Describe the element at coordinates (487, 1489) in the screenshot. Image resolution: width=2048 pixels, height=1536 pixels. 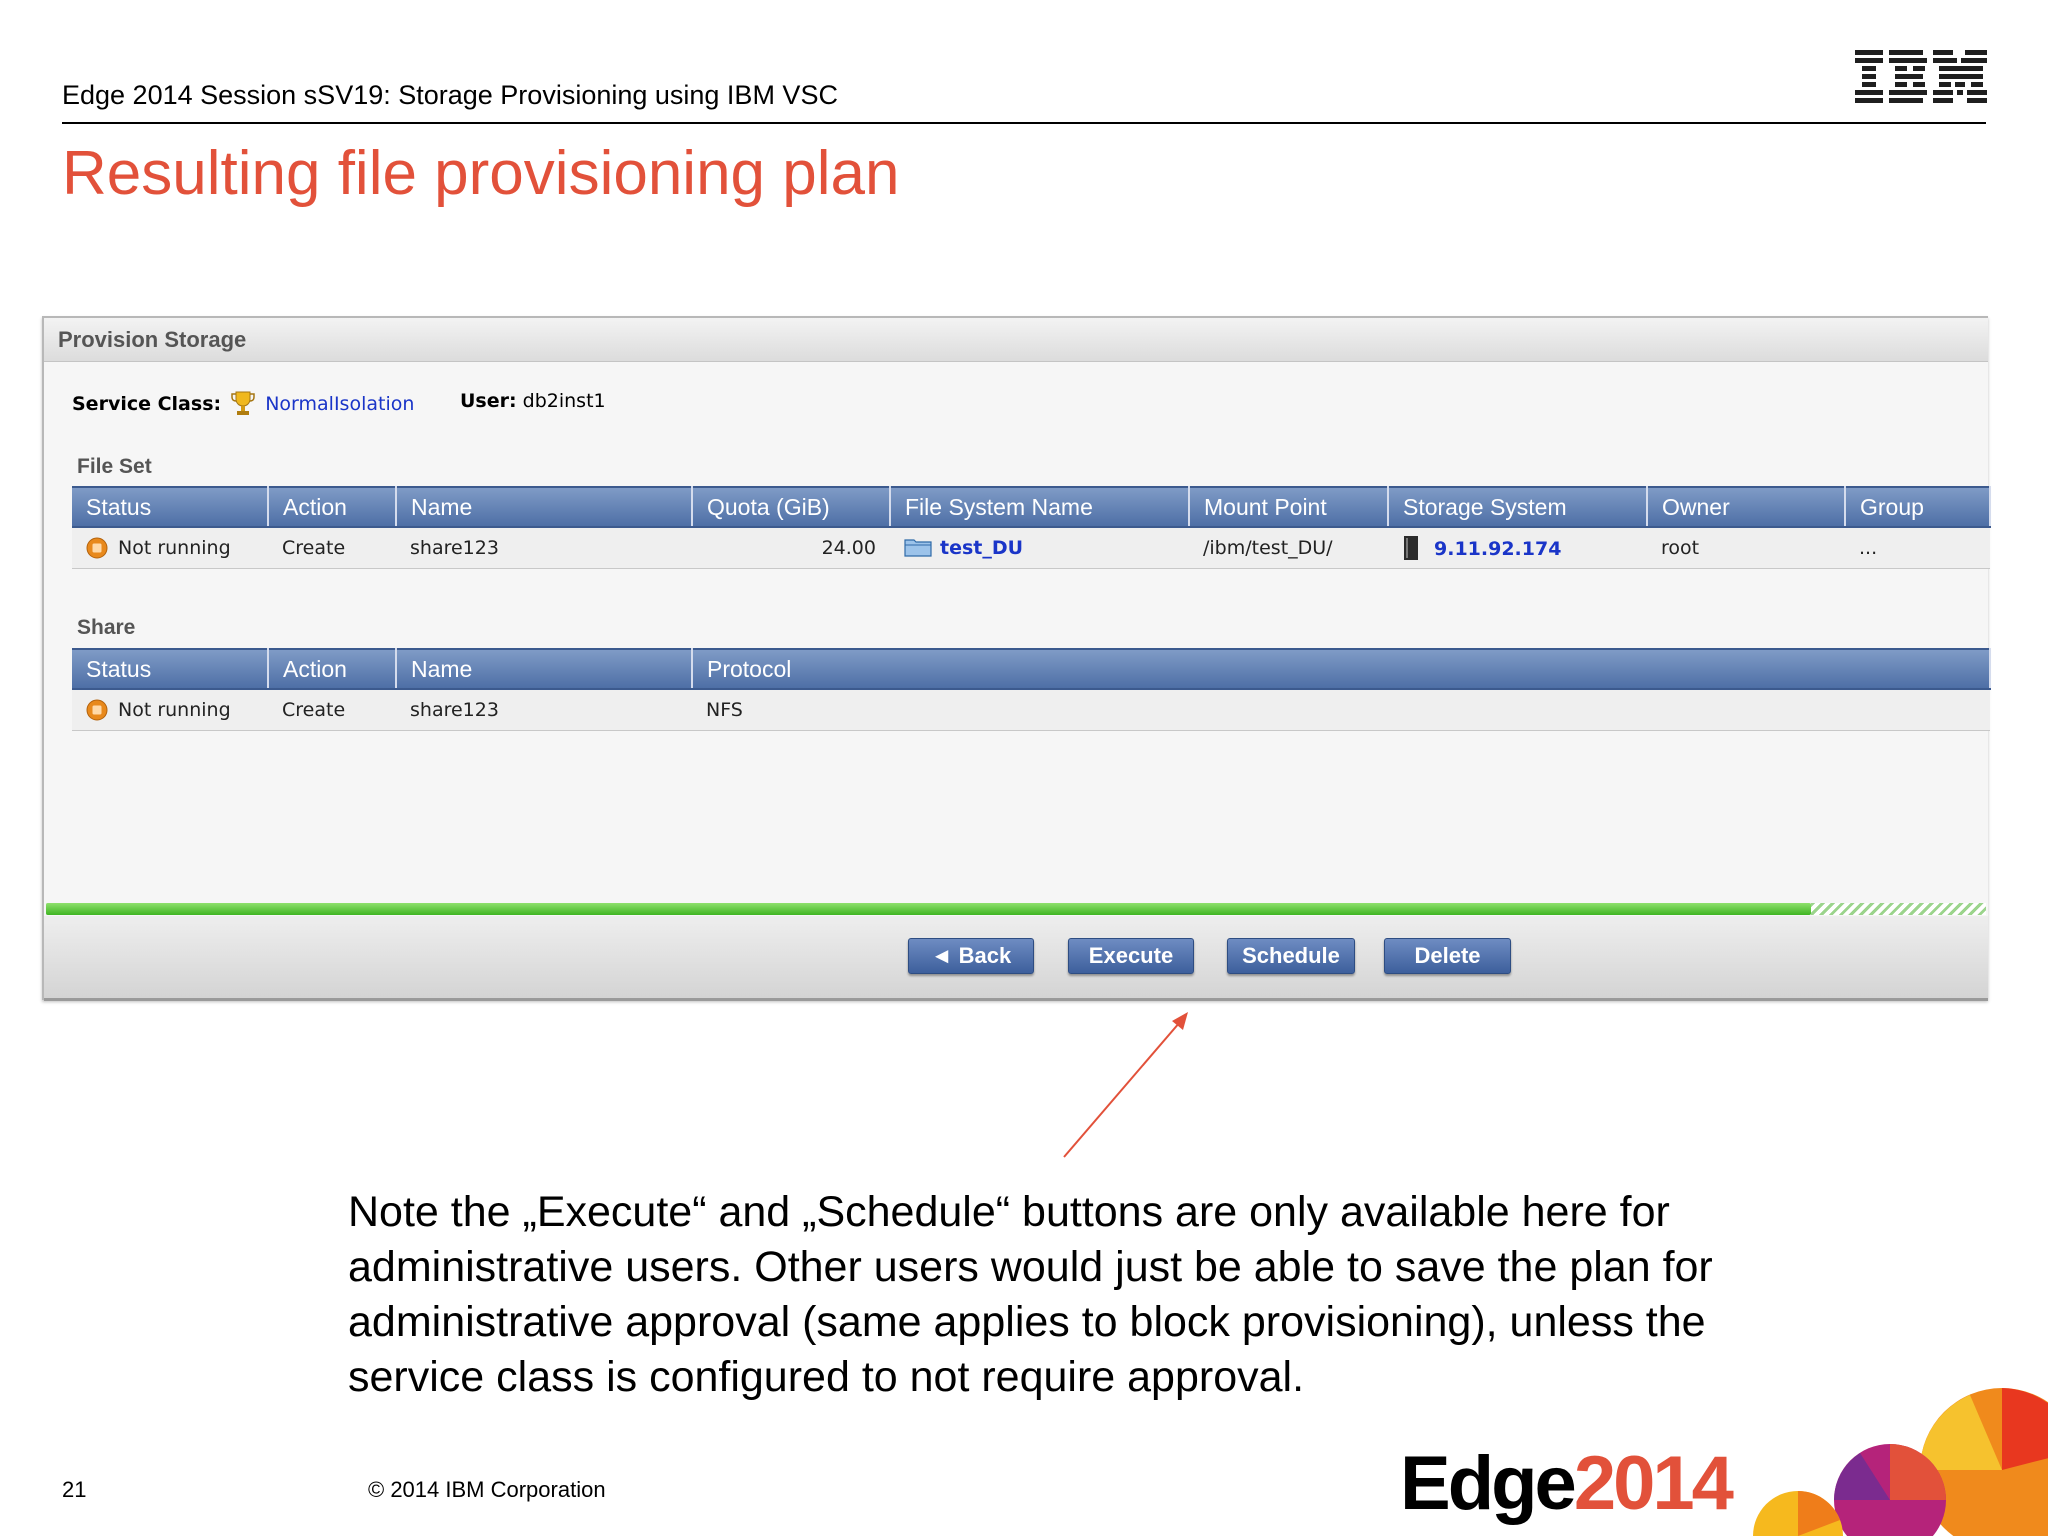
I see `copyright: © 2014 IBM Corporation` at that location.